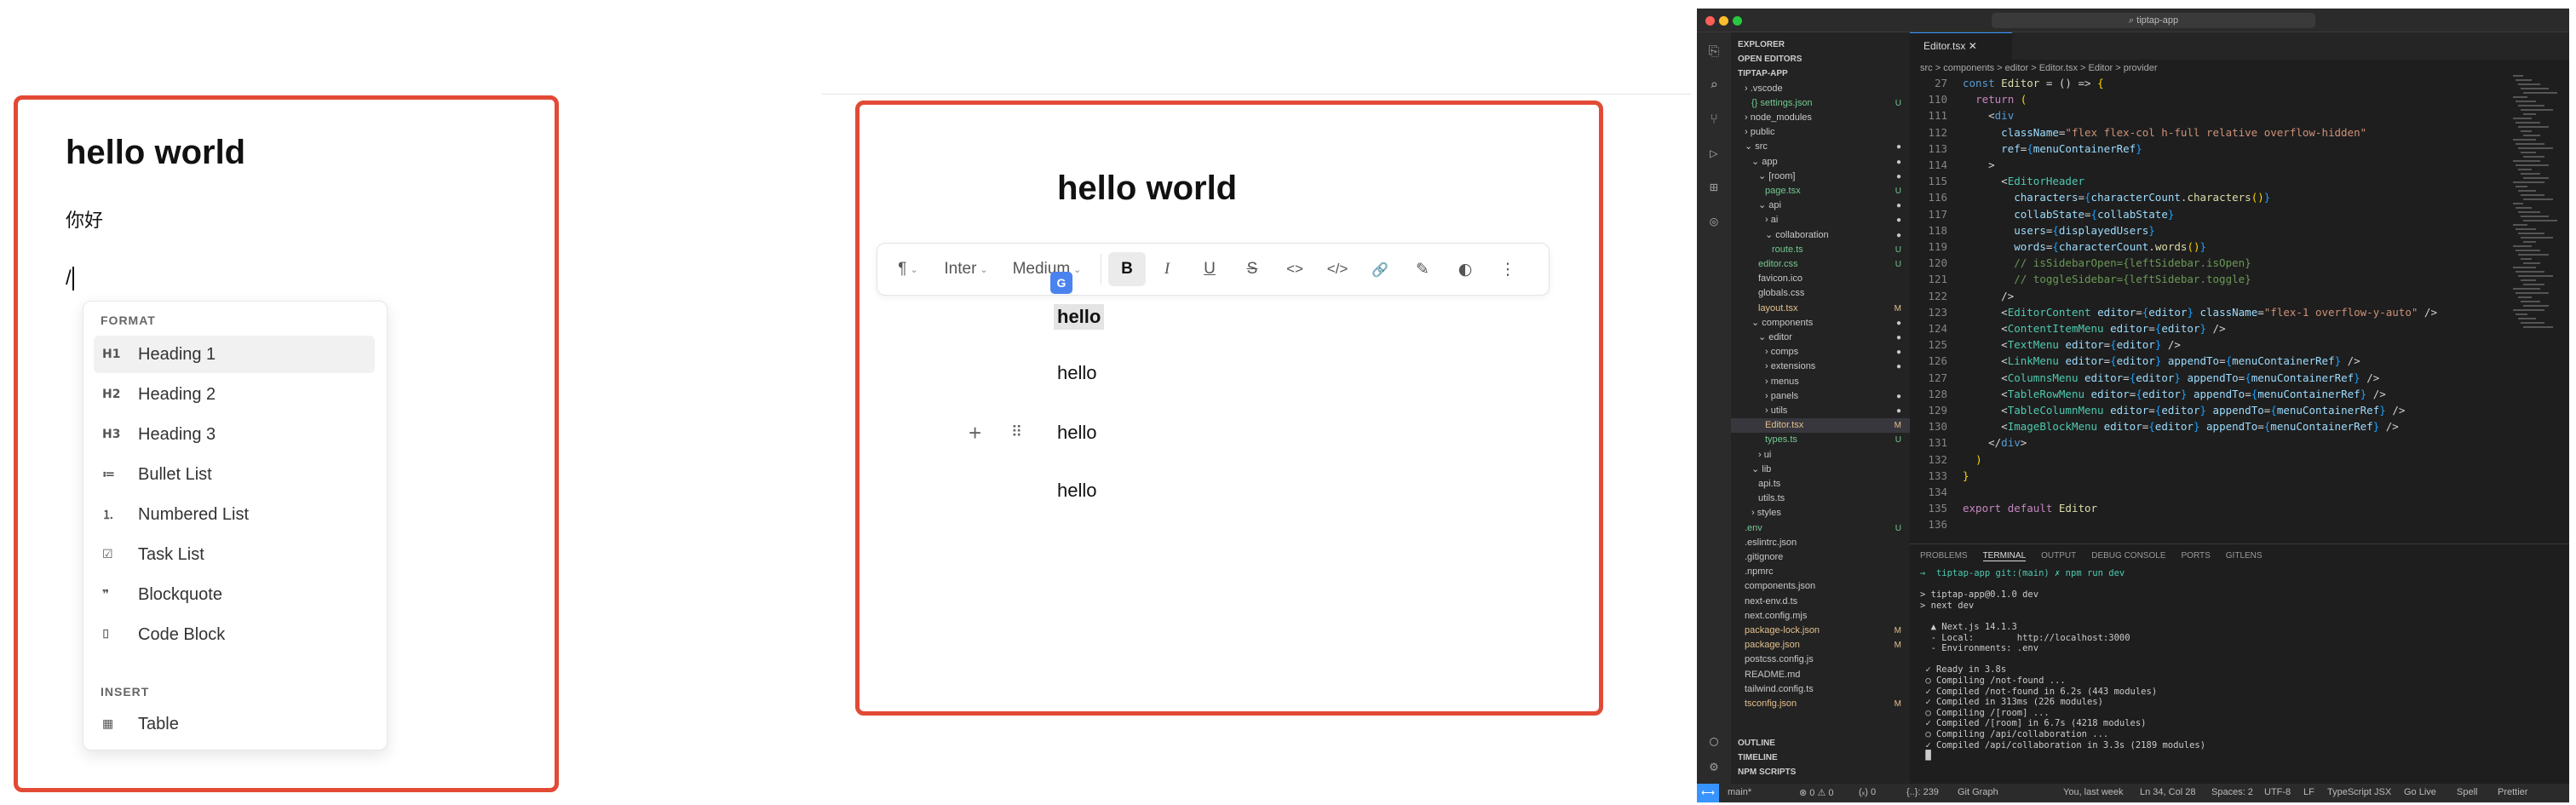  Describe the element at coordinates (1820, 646) in the screenshot. I see `file-tree-item: package.json M` at that location.